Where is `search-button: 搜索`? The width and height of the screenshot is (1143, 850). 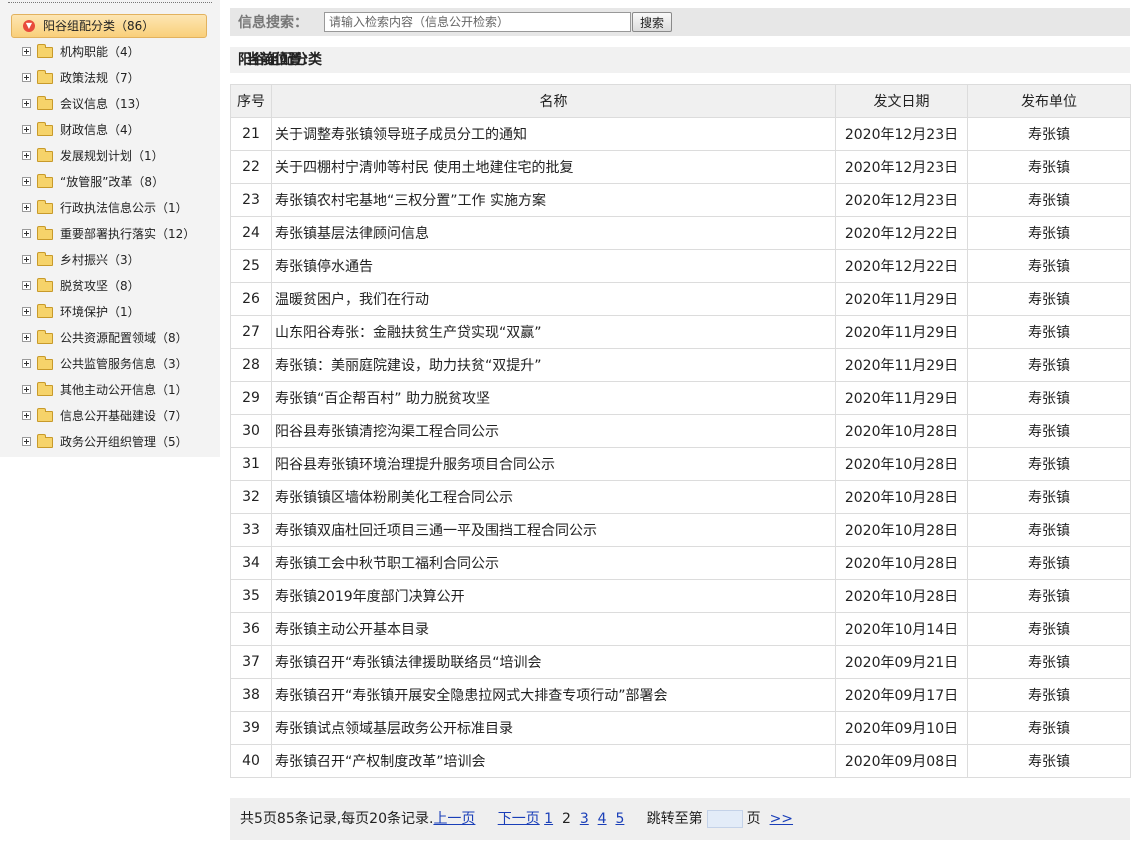 search-button: 搜索 is located at coordinates (652, 22).